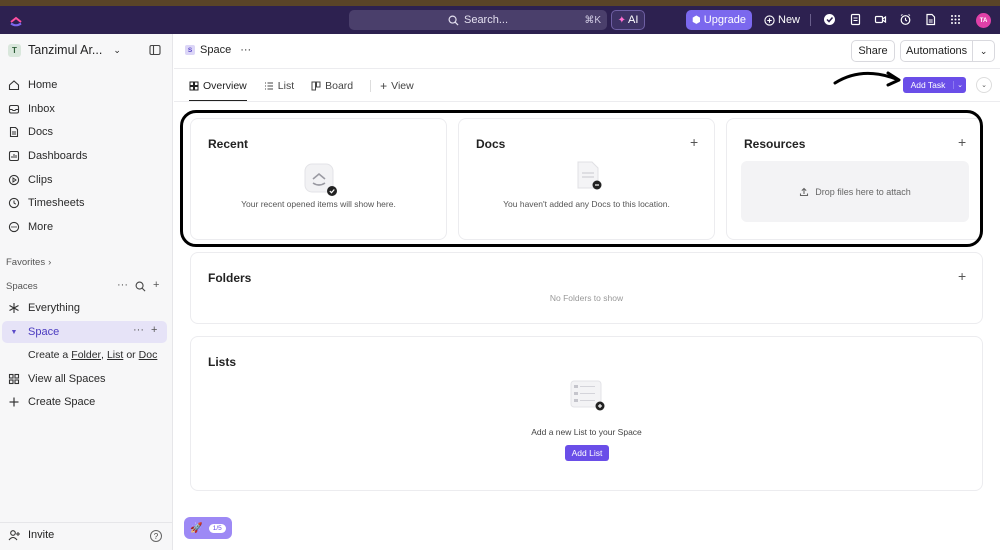 This screenshot has height=550, width=1000. What do you see at coordinates (586, 288) in the screenshot?
I see `folders-card: Folders + No Folders to show` at bounding box center [586, 288].